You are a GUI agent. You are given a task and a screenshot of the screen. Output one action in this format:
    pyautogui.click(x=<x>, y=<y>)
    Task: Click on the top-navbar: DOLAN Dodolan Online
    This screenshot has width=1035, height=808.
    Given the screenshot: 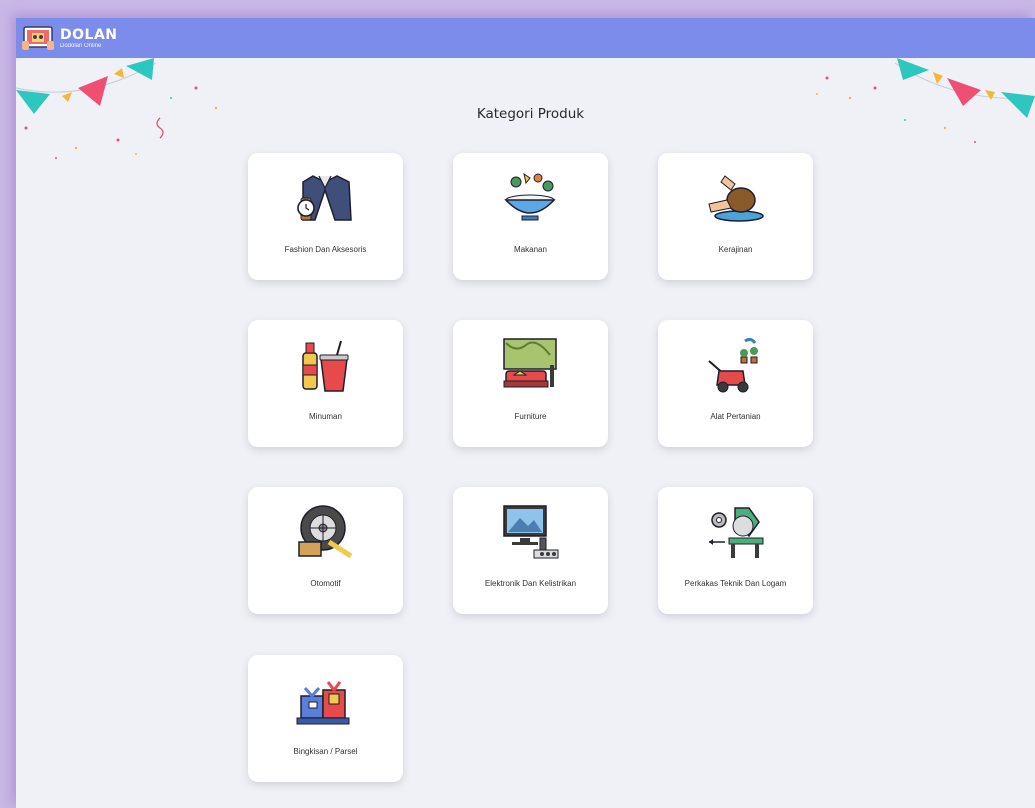 What is the action you would take?
    pyautogui.click(x=525, y=38)
    